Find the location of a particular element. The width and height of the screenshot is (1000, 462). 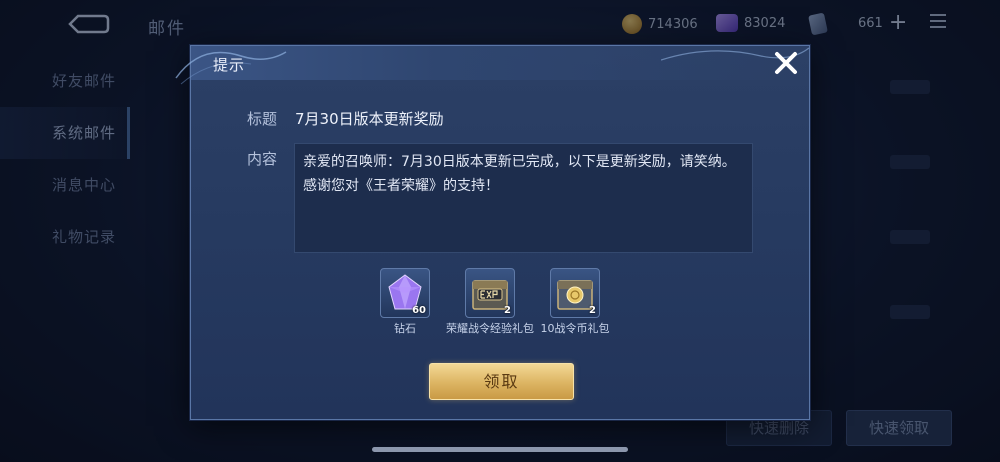

reward-list: 60 钻石 2 荣耀战令经验礼包 2 10战令币礼包 is located at coordinates (510, 313).